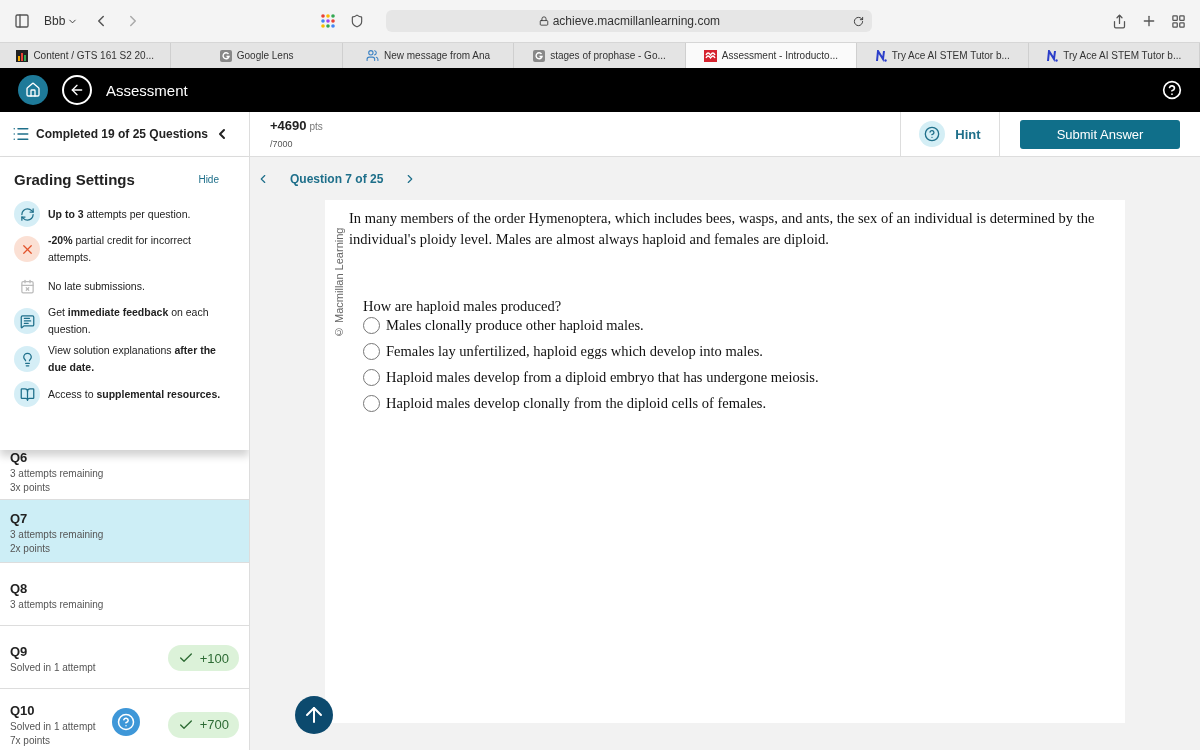 This screenshot has width=1200, height=750. What do you see at coordinates (124, 531) in the screenshot?
I see `question-item: Q7 3 attempts remaining 2x points` at bounding box center [124, 531].